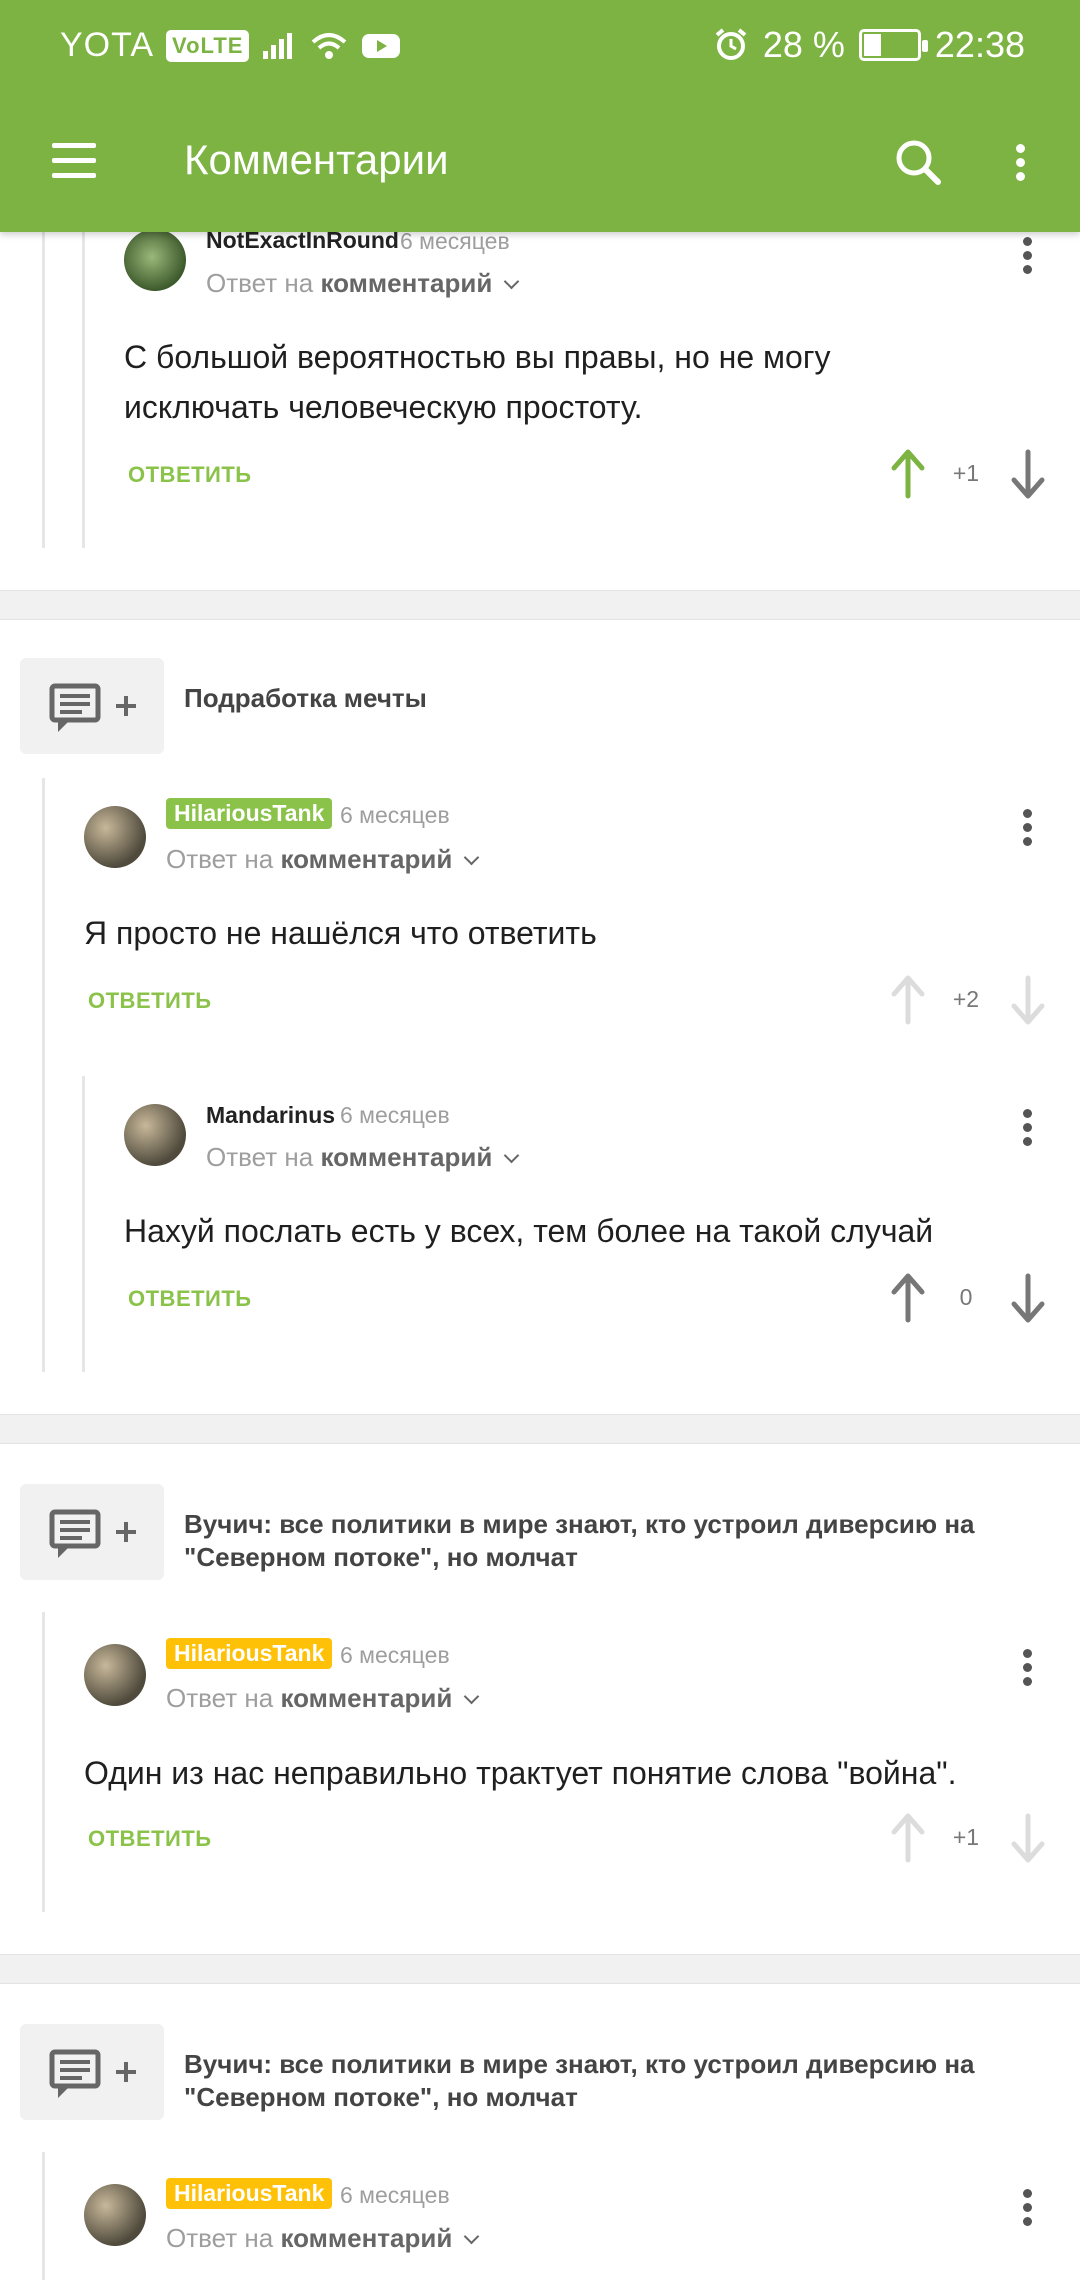 This screenshot has height=2280, width=1080. What do you see at coordinates (305, 698) in the screenshot?
I see `post-title: Подработка мечты` at bounding box center [305, 698].